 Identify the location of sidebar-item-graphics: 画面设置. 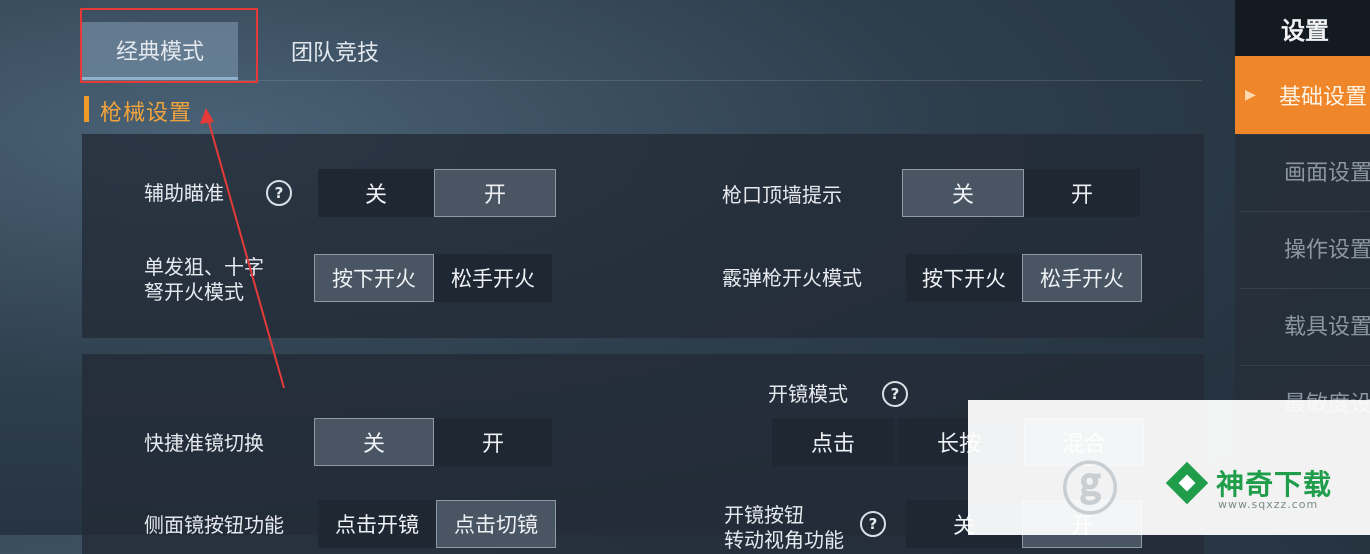
(1305, 170).